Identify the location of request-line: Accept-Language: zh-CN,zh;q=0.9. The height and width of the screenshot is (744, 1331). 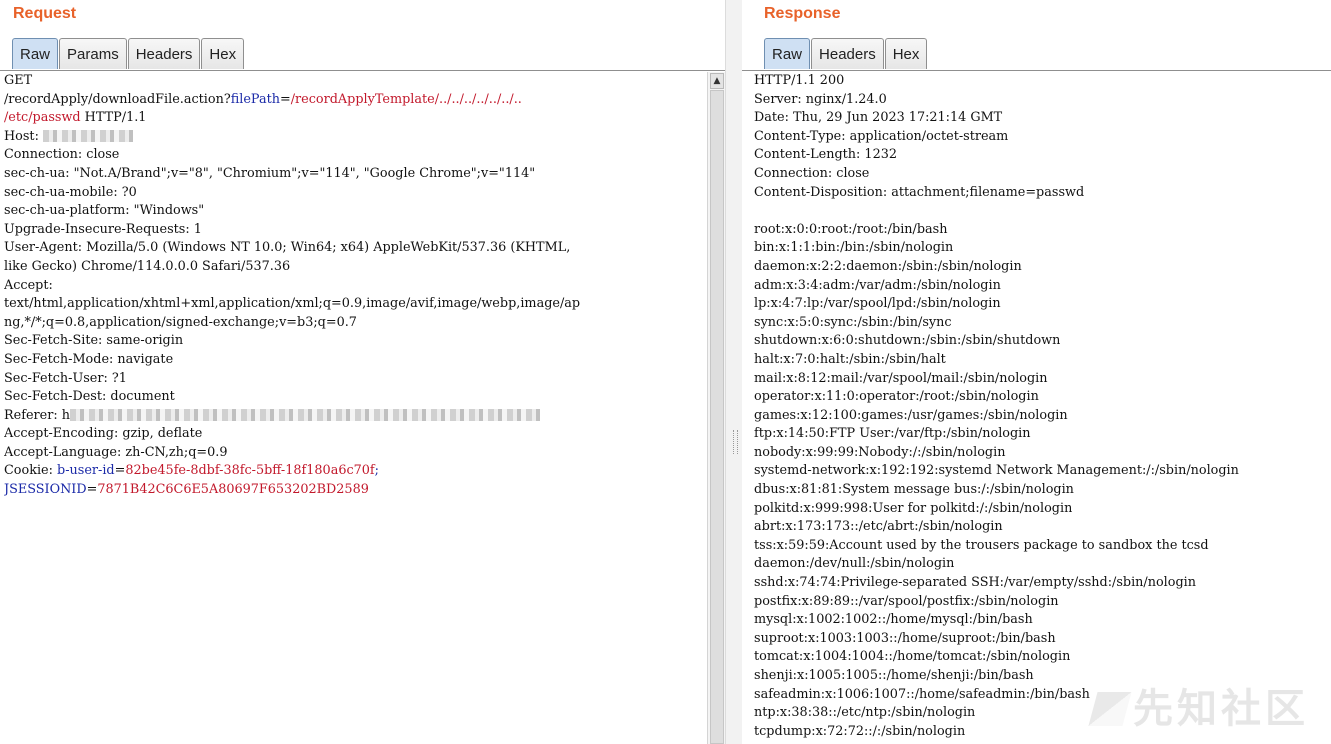
(355, 453).